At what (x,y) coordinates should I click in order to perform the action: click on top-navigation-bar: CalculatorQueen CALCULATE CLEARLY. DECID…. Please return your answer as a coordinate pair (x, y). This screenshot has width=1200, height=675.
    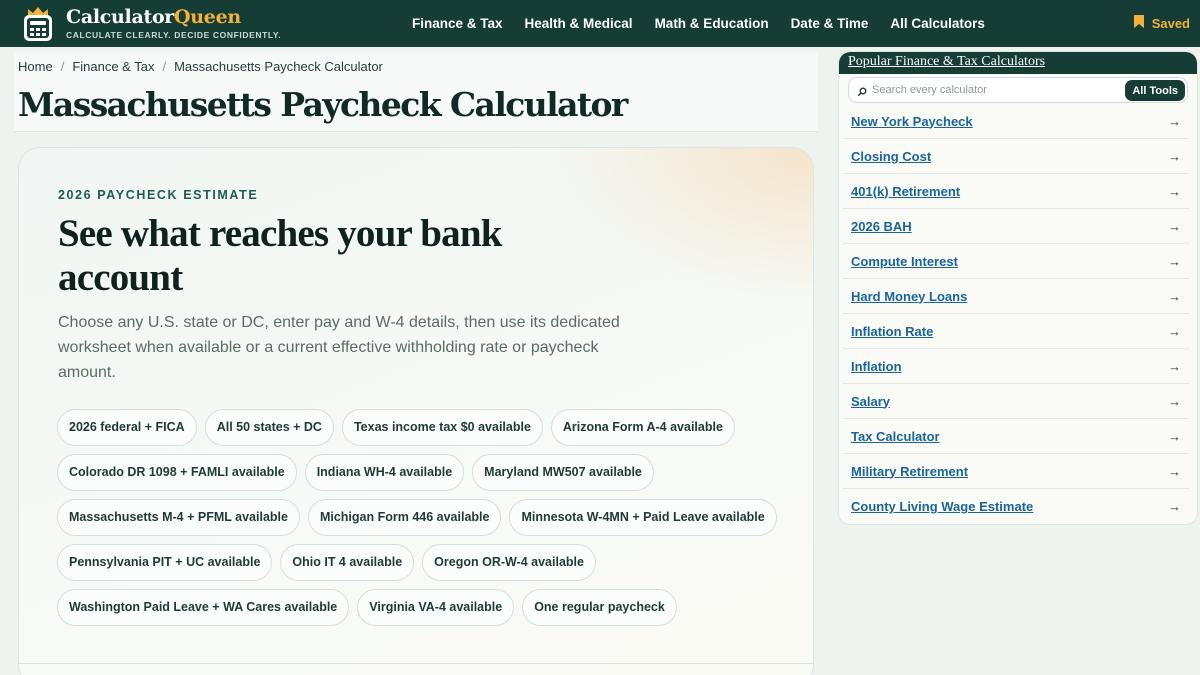
    Looking at the image, I should click on (600, 23).